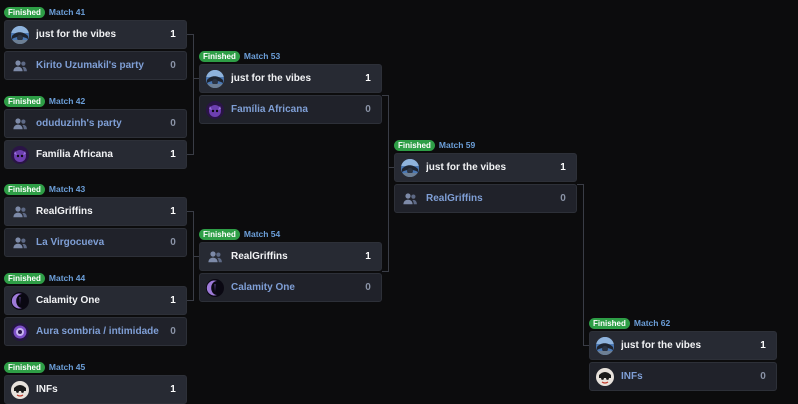 The image size is (798, 404). Describe the element at coordinates (67, 278) in the screenshot. I see `match-label: Match 44` at that location.